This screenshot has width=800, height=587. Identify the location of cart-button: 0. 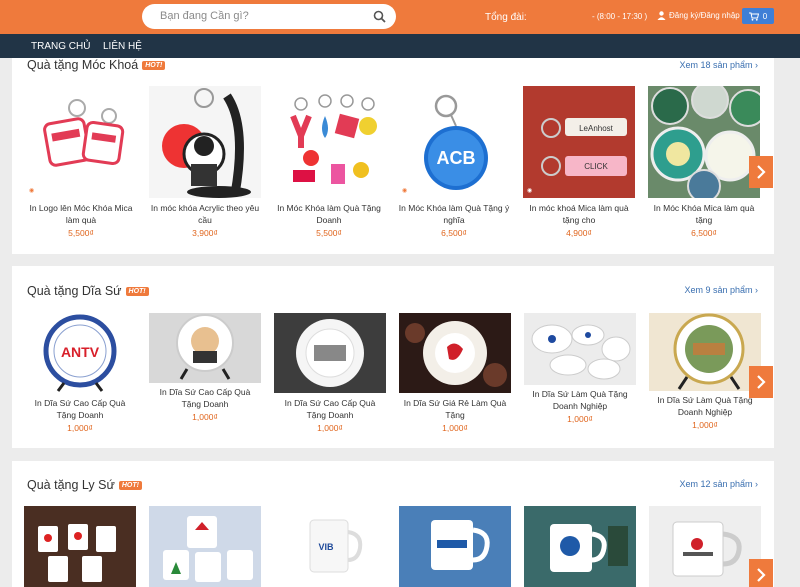
(758, 16).